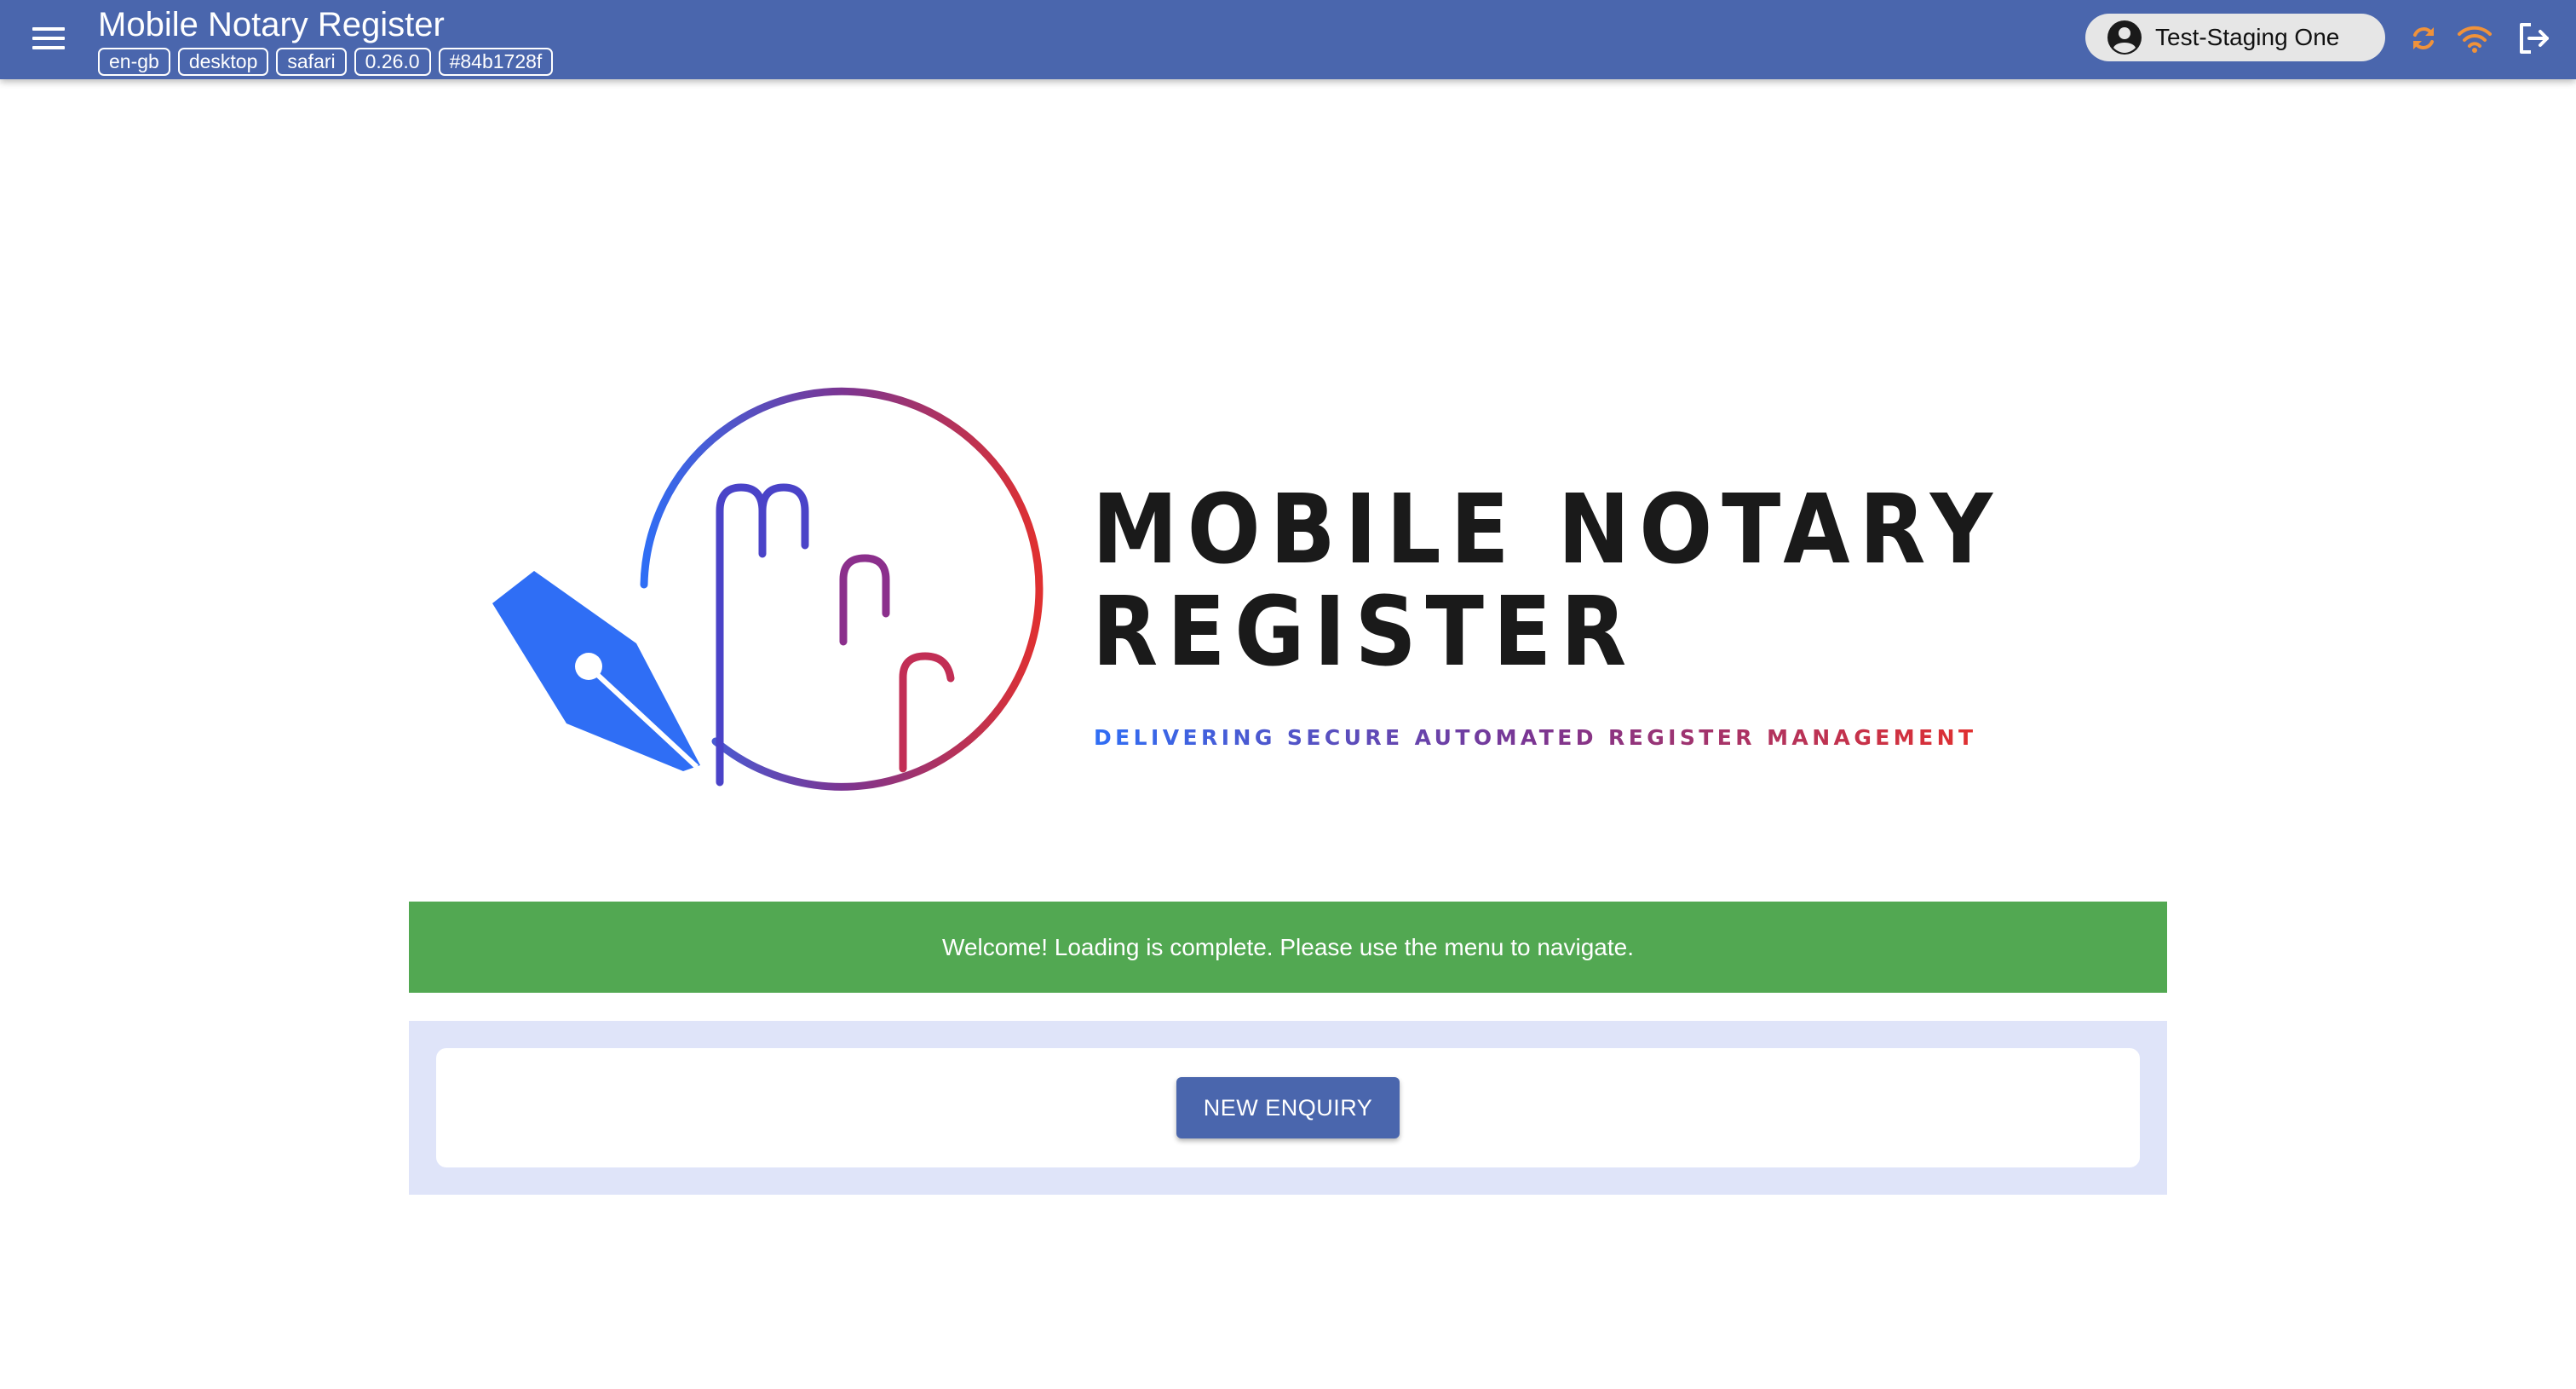  I want to click on connection-status, so click(2475, 38).